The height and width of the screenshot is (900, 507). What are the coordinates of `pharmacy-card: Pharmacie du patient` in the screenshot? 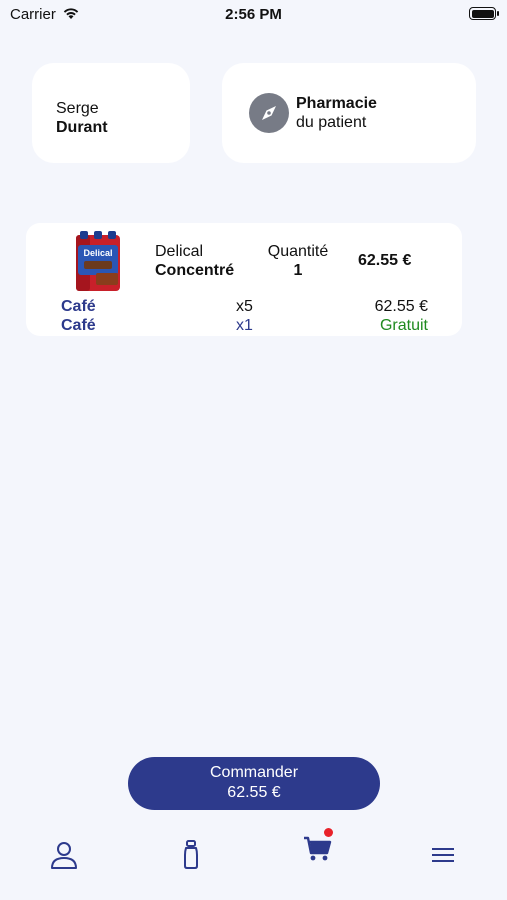 It's located at (349, 113).